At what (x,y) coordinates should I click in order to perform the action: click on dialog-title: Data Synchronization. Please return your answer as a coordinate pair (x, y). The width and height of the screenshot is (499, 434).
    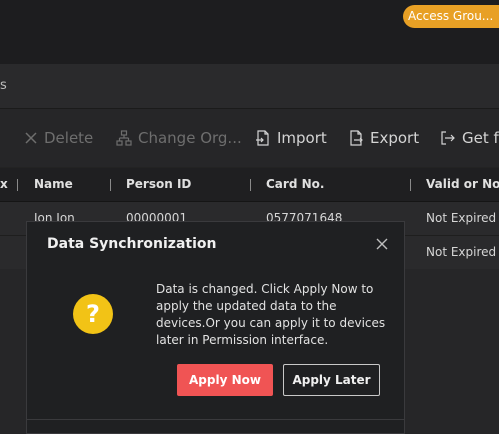
    Looking at the image, I should click on (132, 244).